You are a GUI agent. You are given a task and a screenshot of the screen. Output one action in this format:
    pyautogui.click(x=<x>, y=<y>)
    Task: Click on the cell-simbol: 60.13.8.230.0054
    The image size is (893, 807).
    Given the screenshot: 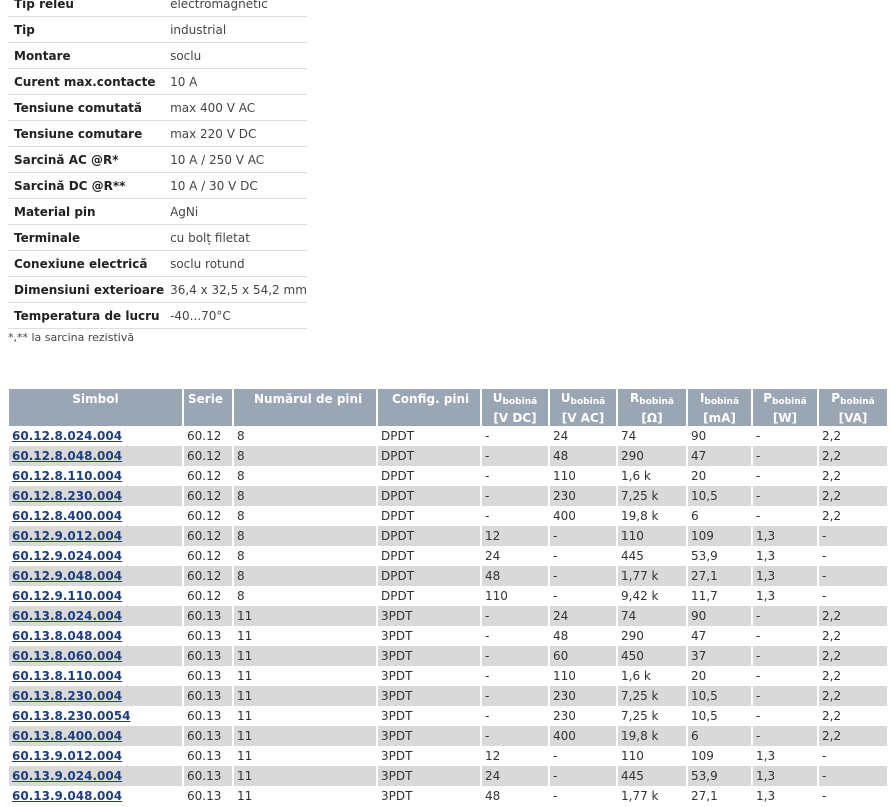 What is the action you would take?
    pyautogui.click(x=96, y=716)
    